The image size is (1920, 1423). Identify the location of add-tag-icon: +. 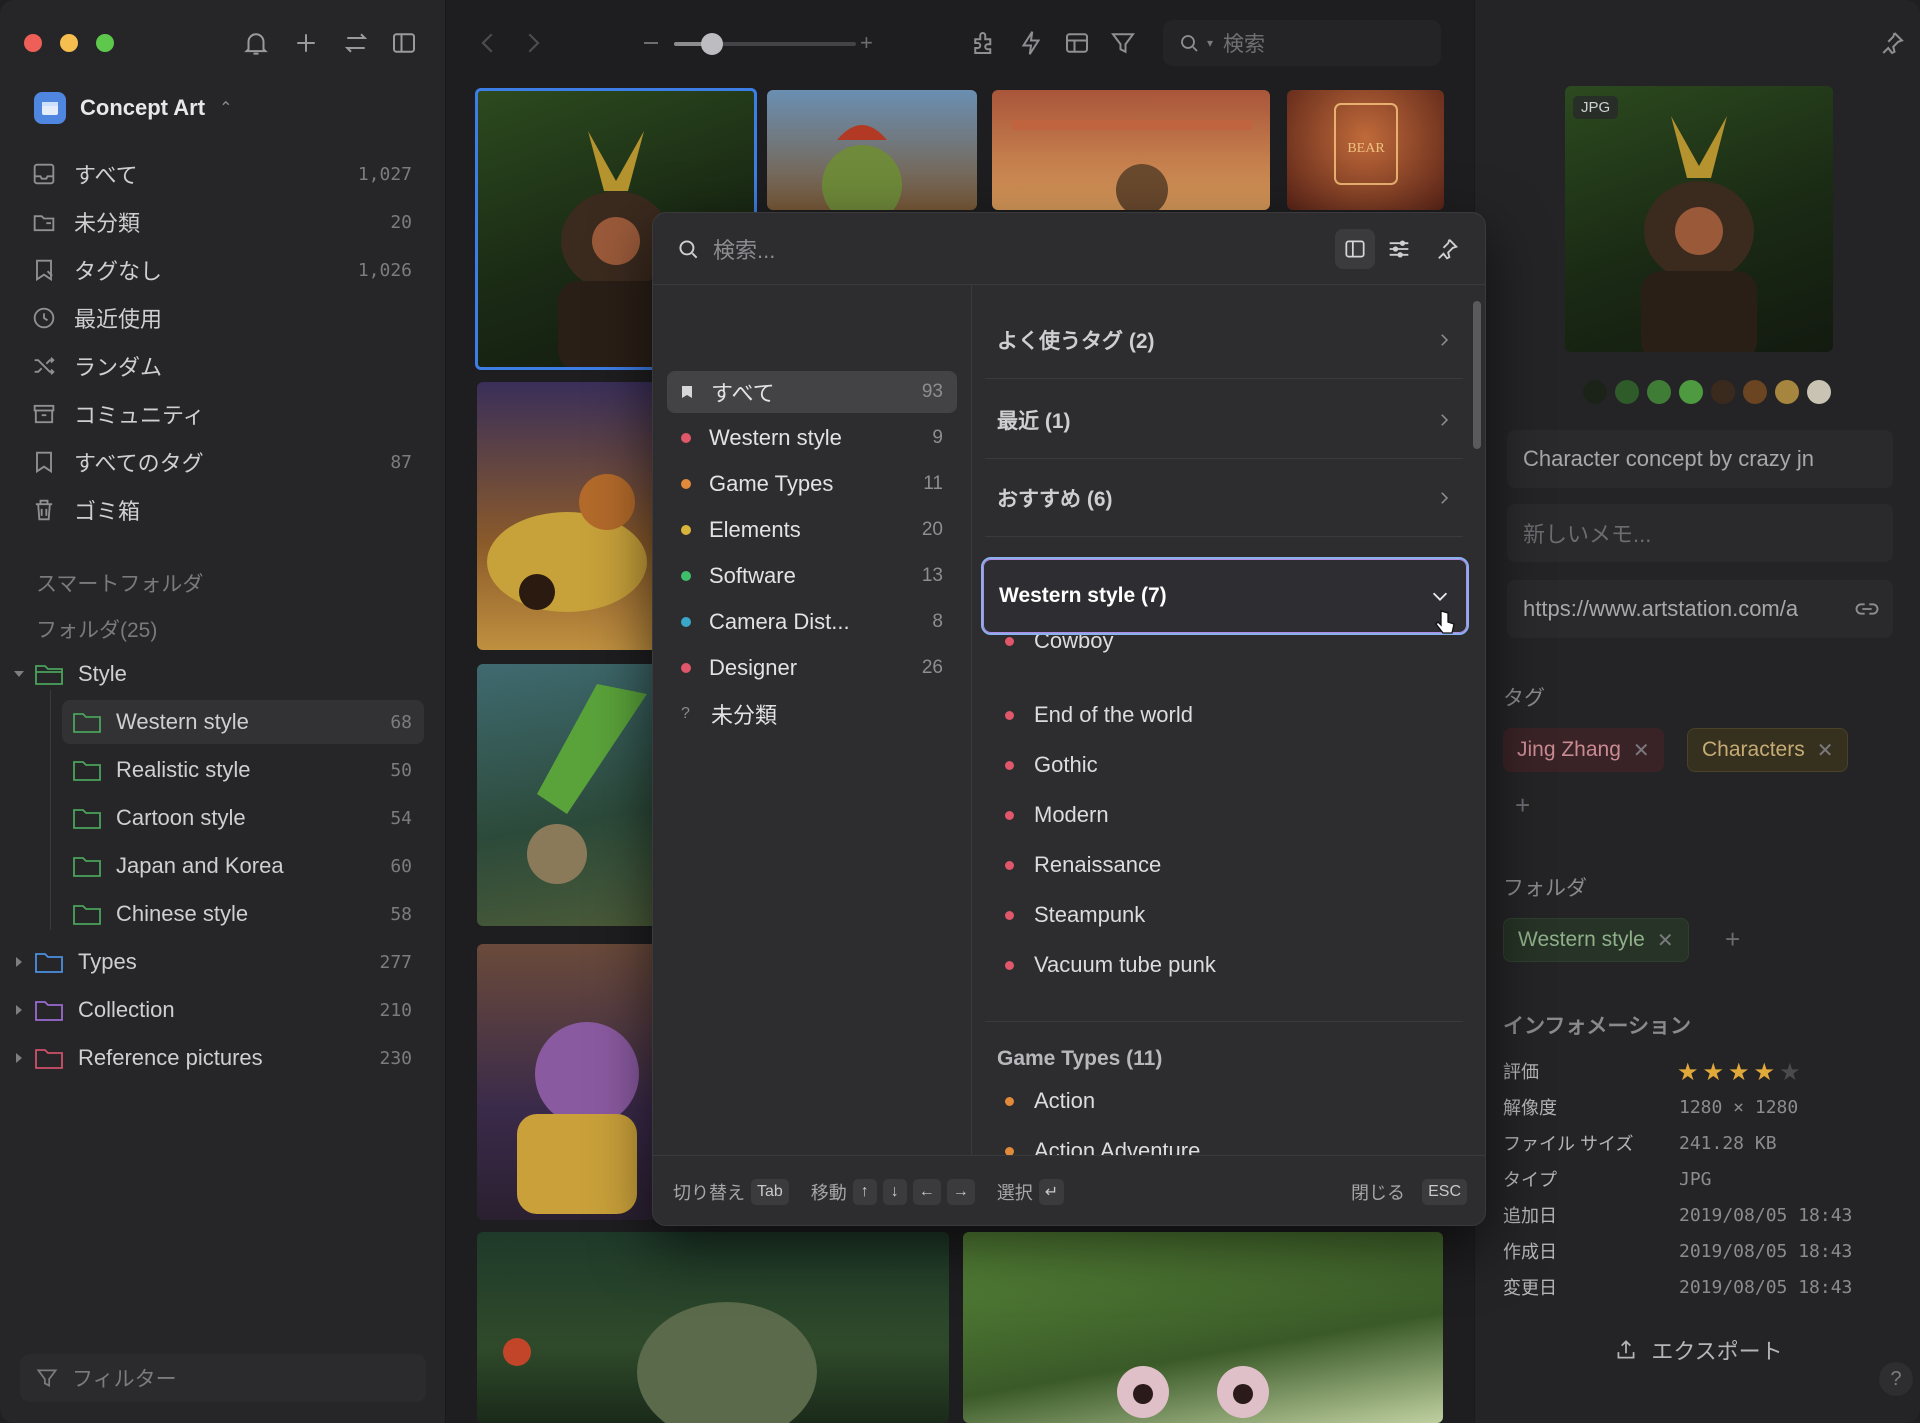
(1522, 805).